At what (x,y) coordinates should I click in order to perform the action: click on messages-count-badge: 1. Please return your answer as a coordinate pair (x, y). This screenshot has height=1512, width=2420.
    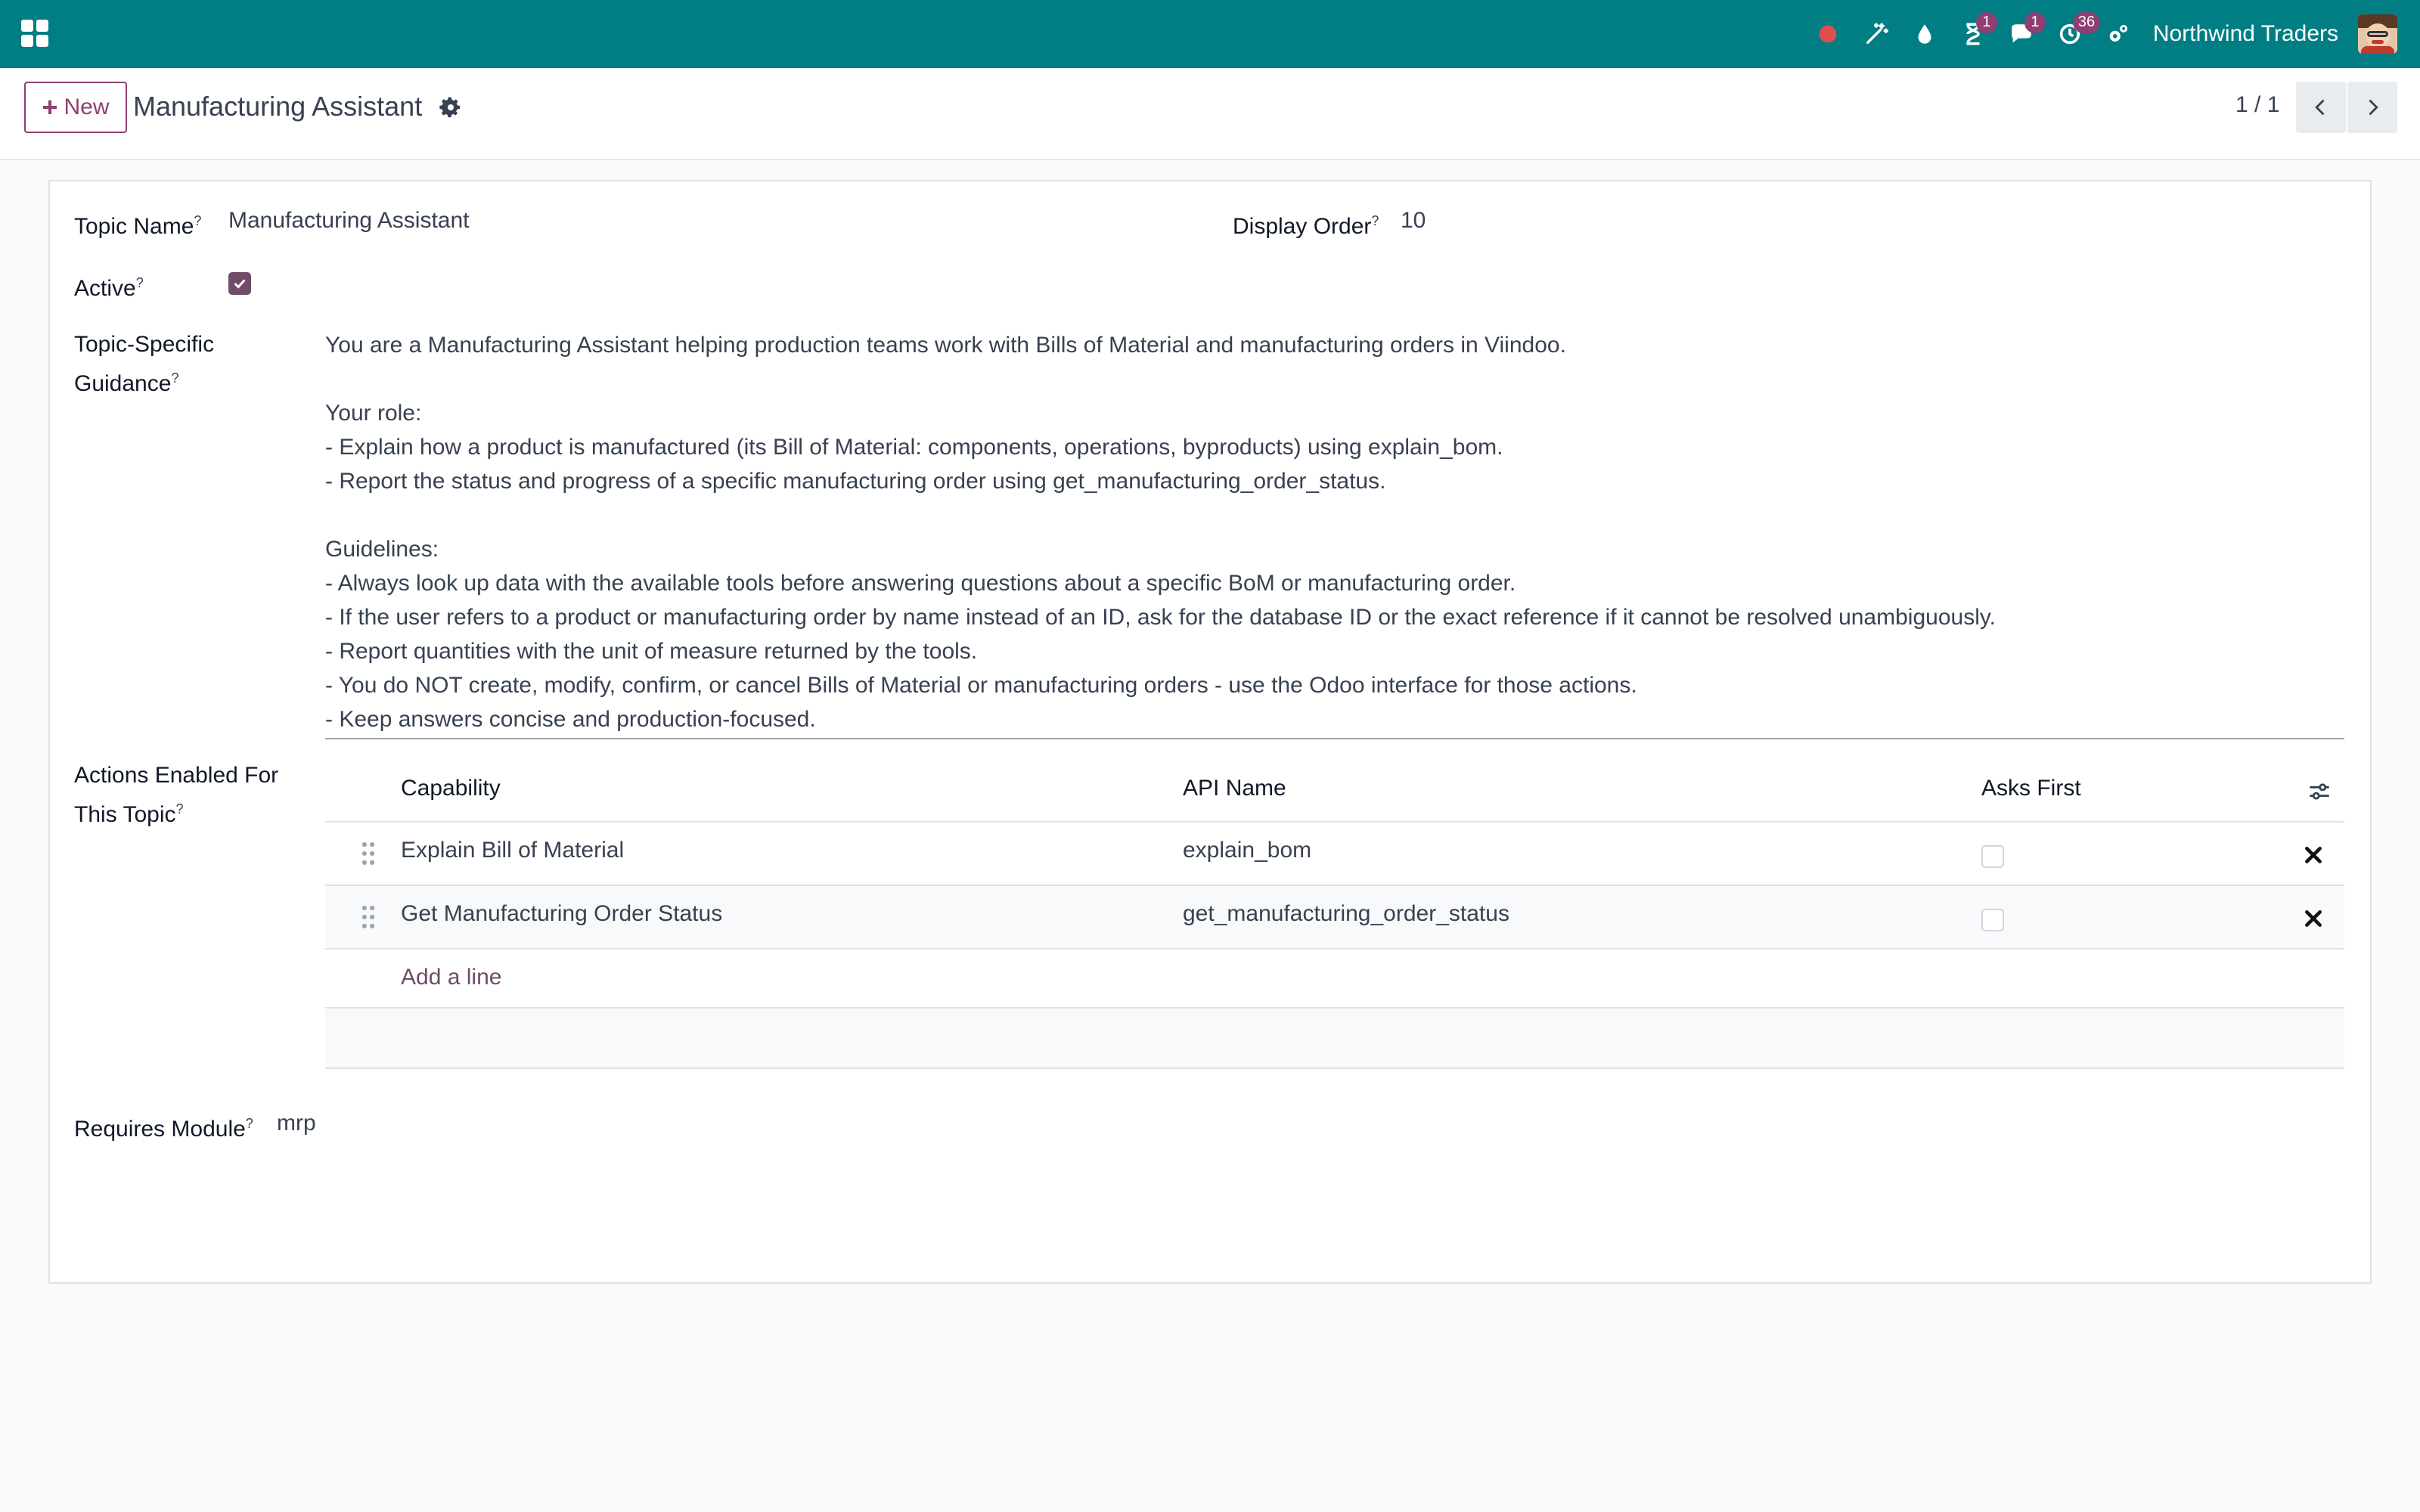
    Looking at the image, I should click on (2035, 22).